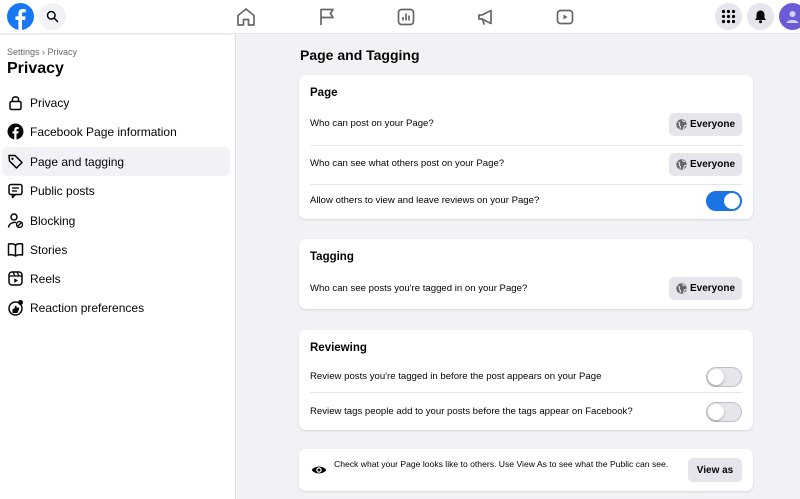 The image size is (800, 499). I want to click on lock-icon, so click(15, 102).